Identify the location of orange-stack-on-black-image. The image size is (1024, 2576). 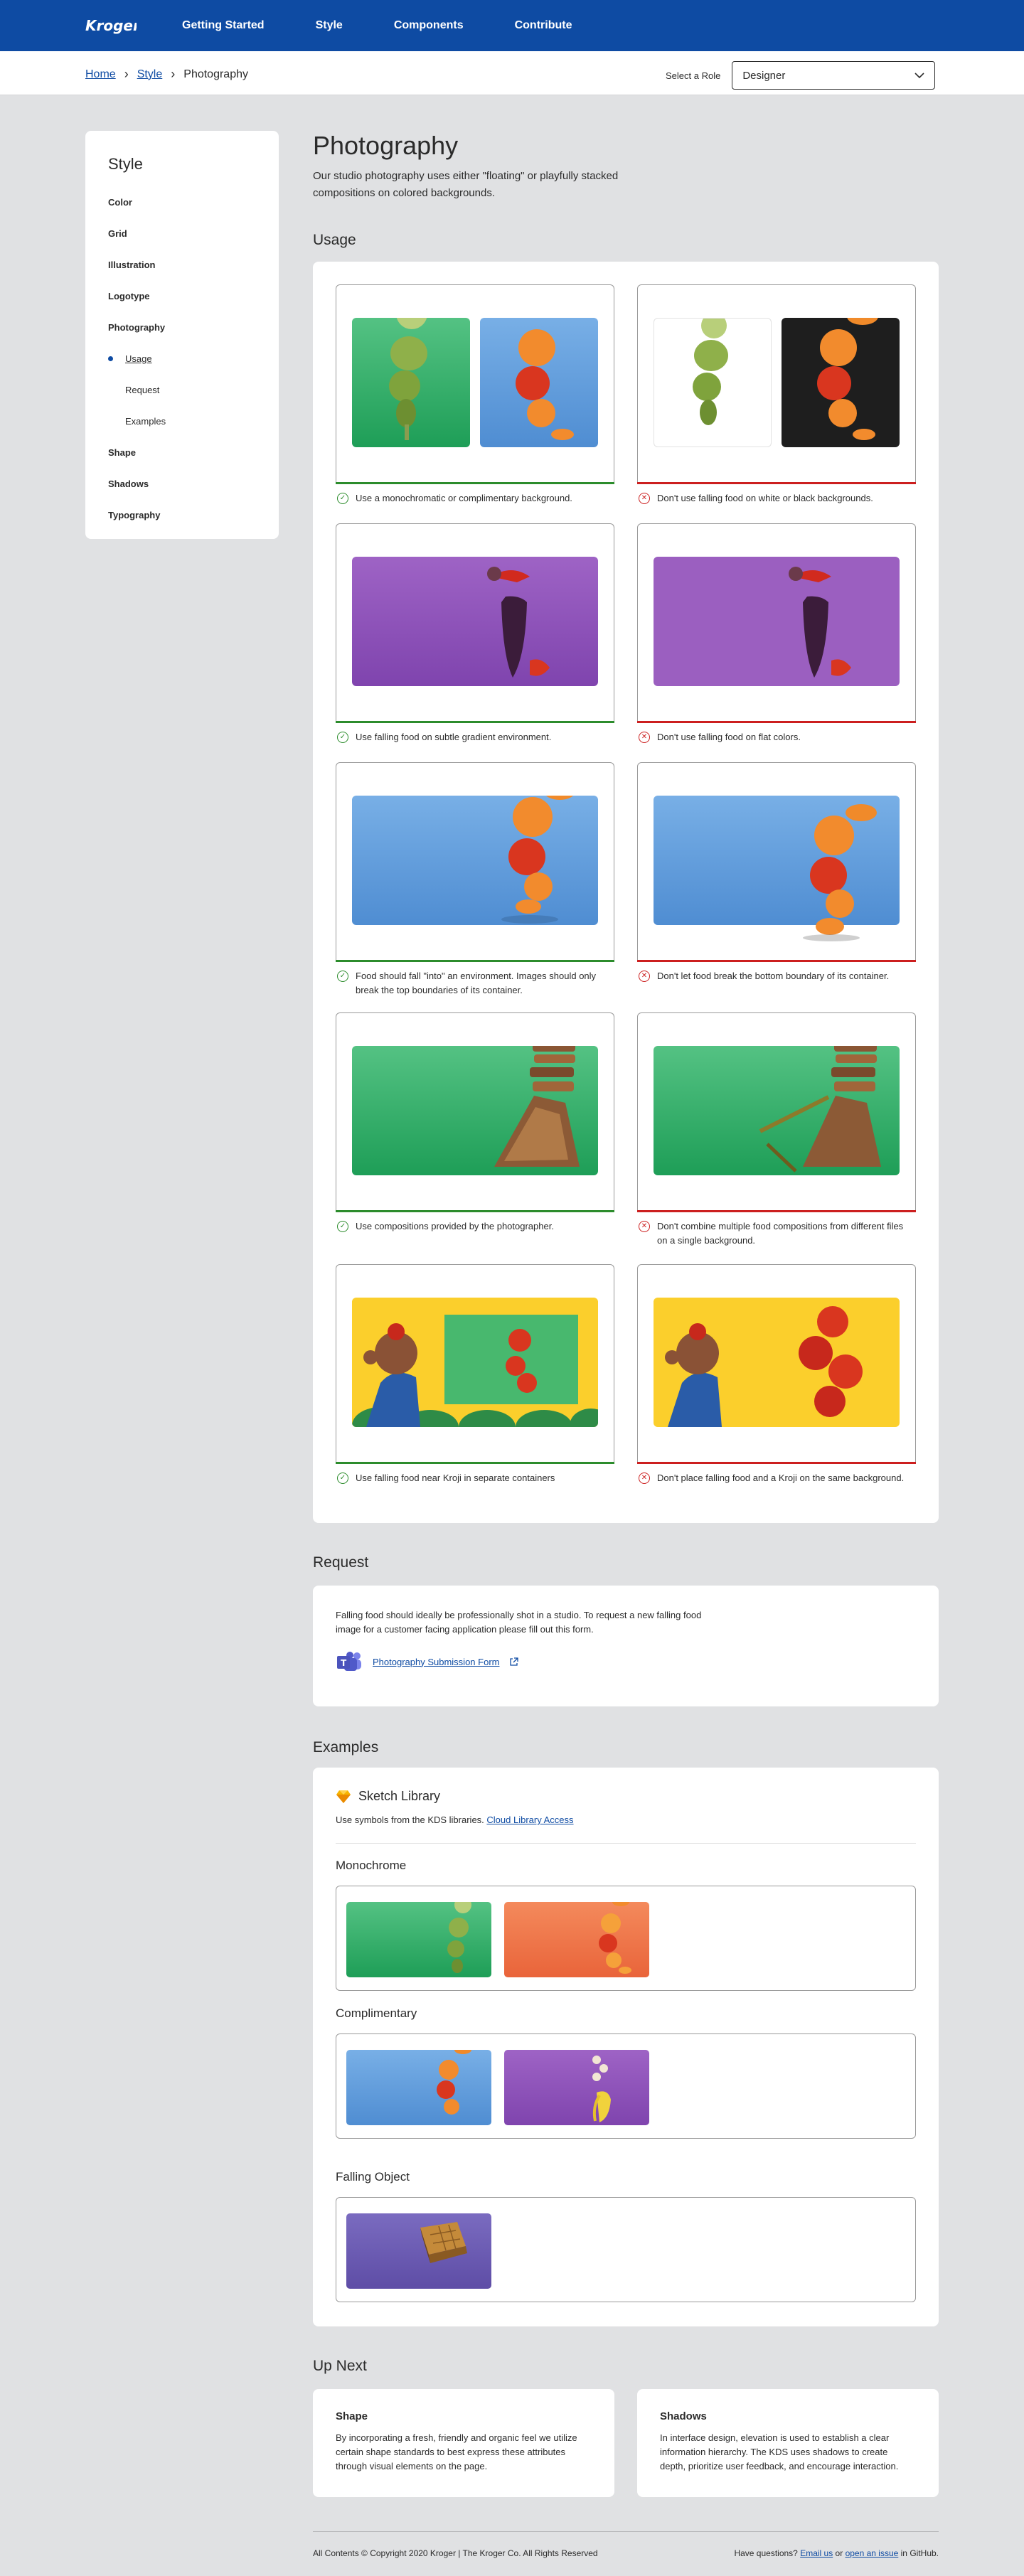
(841, 377).